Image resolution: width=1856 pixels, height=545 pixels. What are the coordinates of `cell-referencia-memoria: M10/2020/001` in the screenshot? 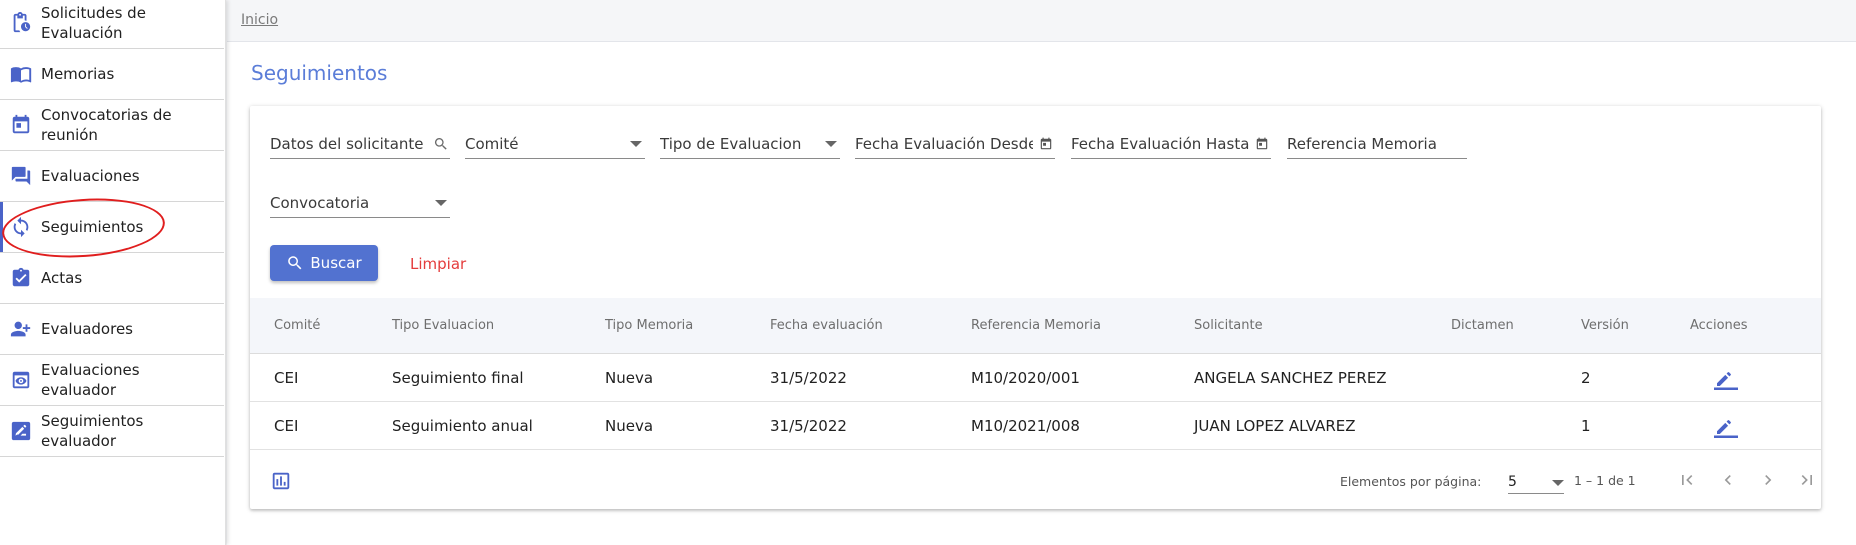 It's located at (1025, 378).